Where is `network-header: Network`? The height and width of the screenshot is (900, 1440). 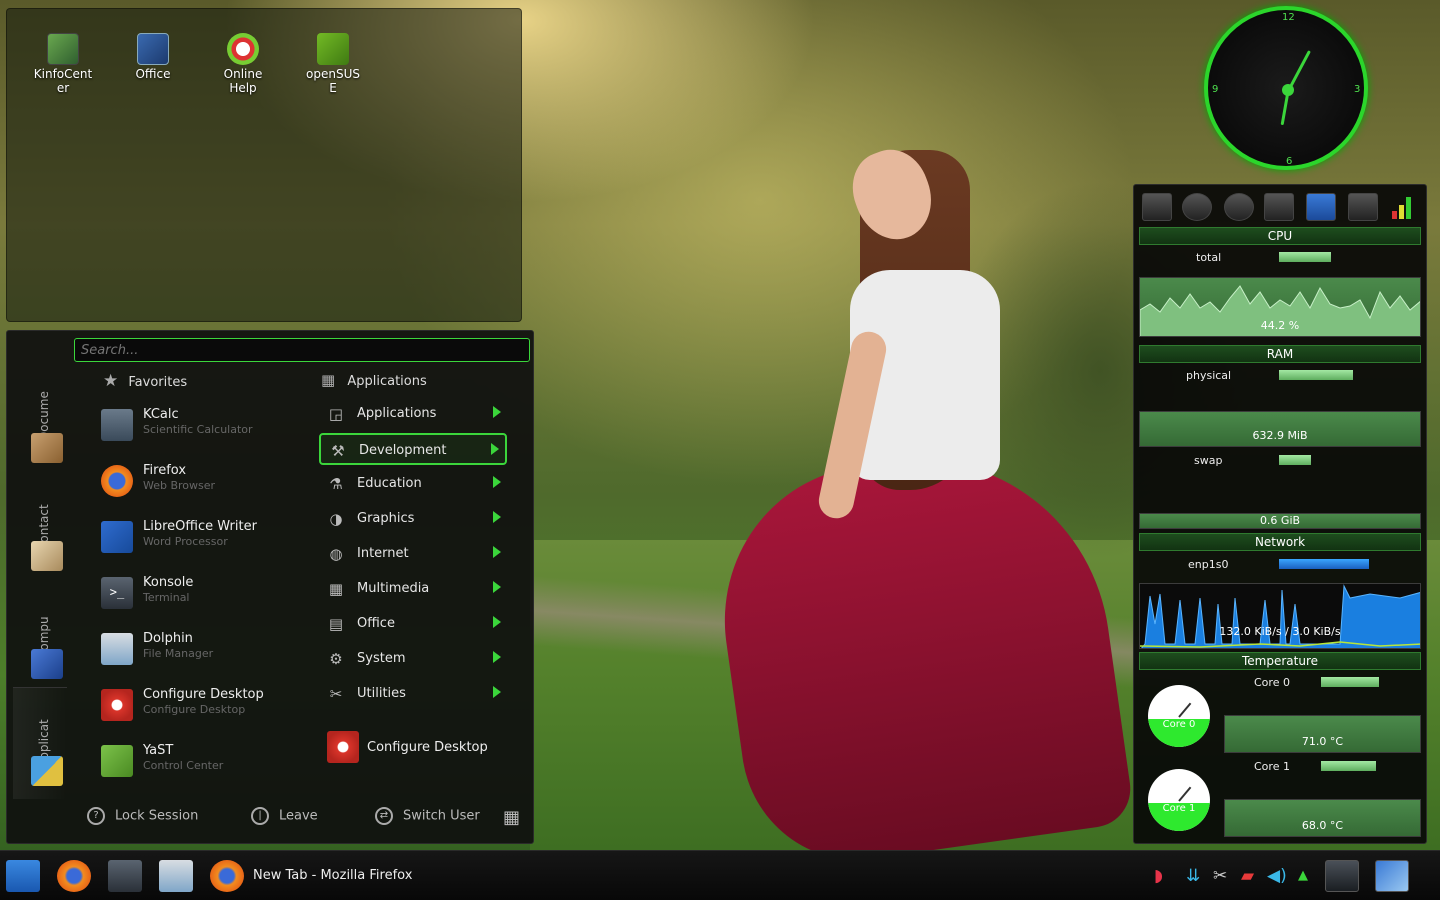 network-header: Network is located at coordinates (1280, 542).